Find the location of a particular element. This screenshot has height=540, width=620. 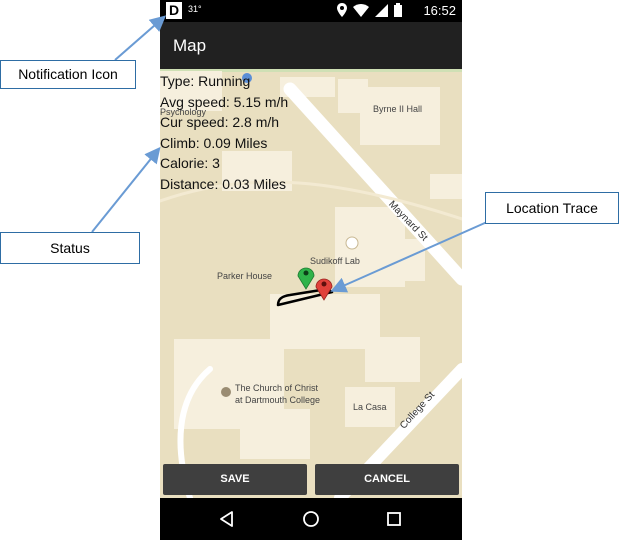

map-label-church-line1: The Church of Christ is located at coordinates (277, 388).